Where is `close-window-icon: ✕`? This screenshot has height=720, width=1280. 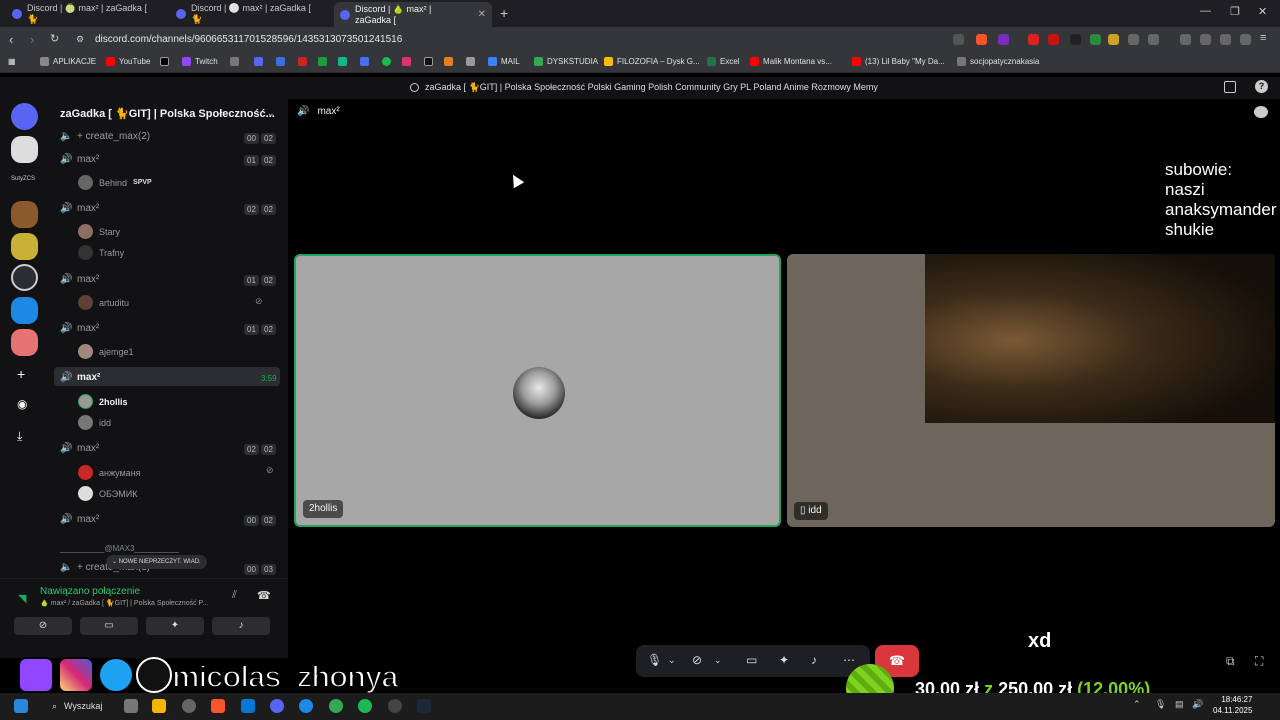 close-window-icon: ✕ is located at coordinates (1262, 11).